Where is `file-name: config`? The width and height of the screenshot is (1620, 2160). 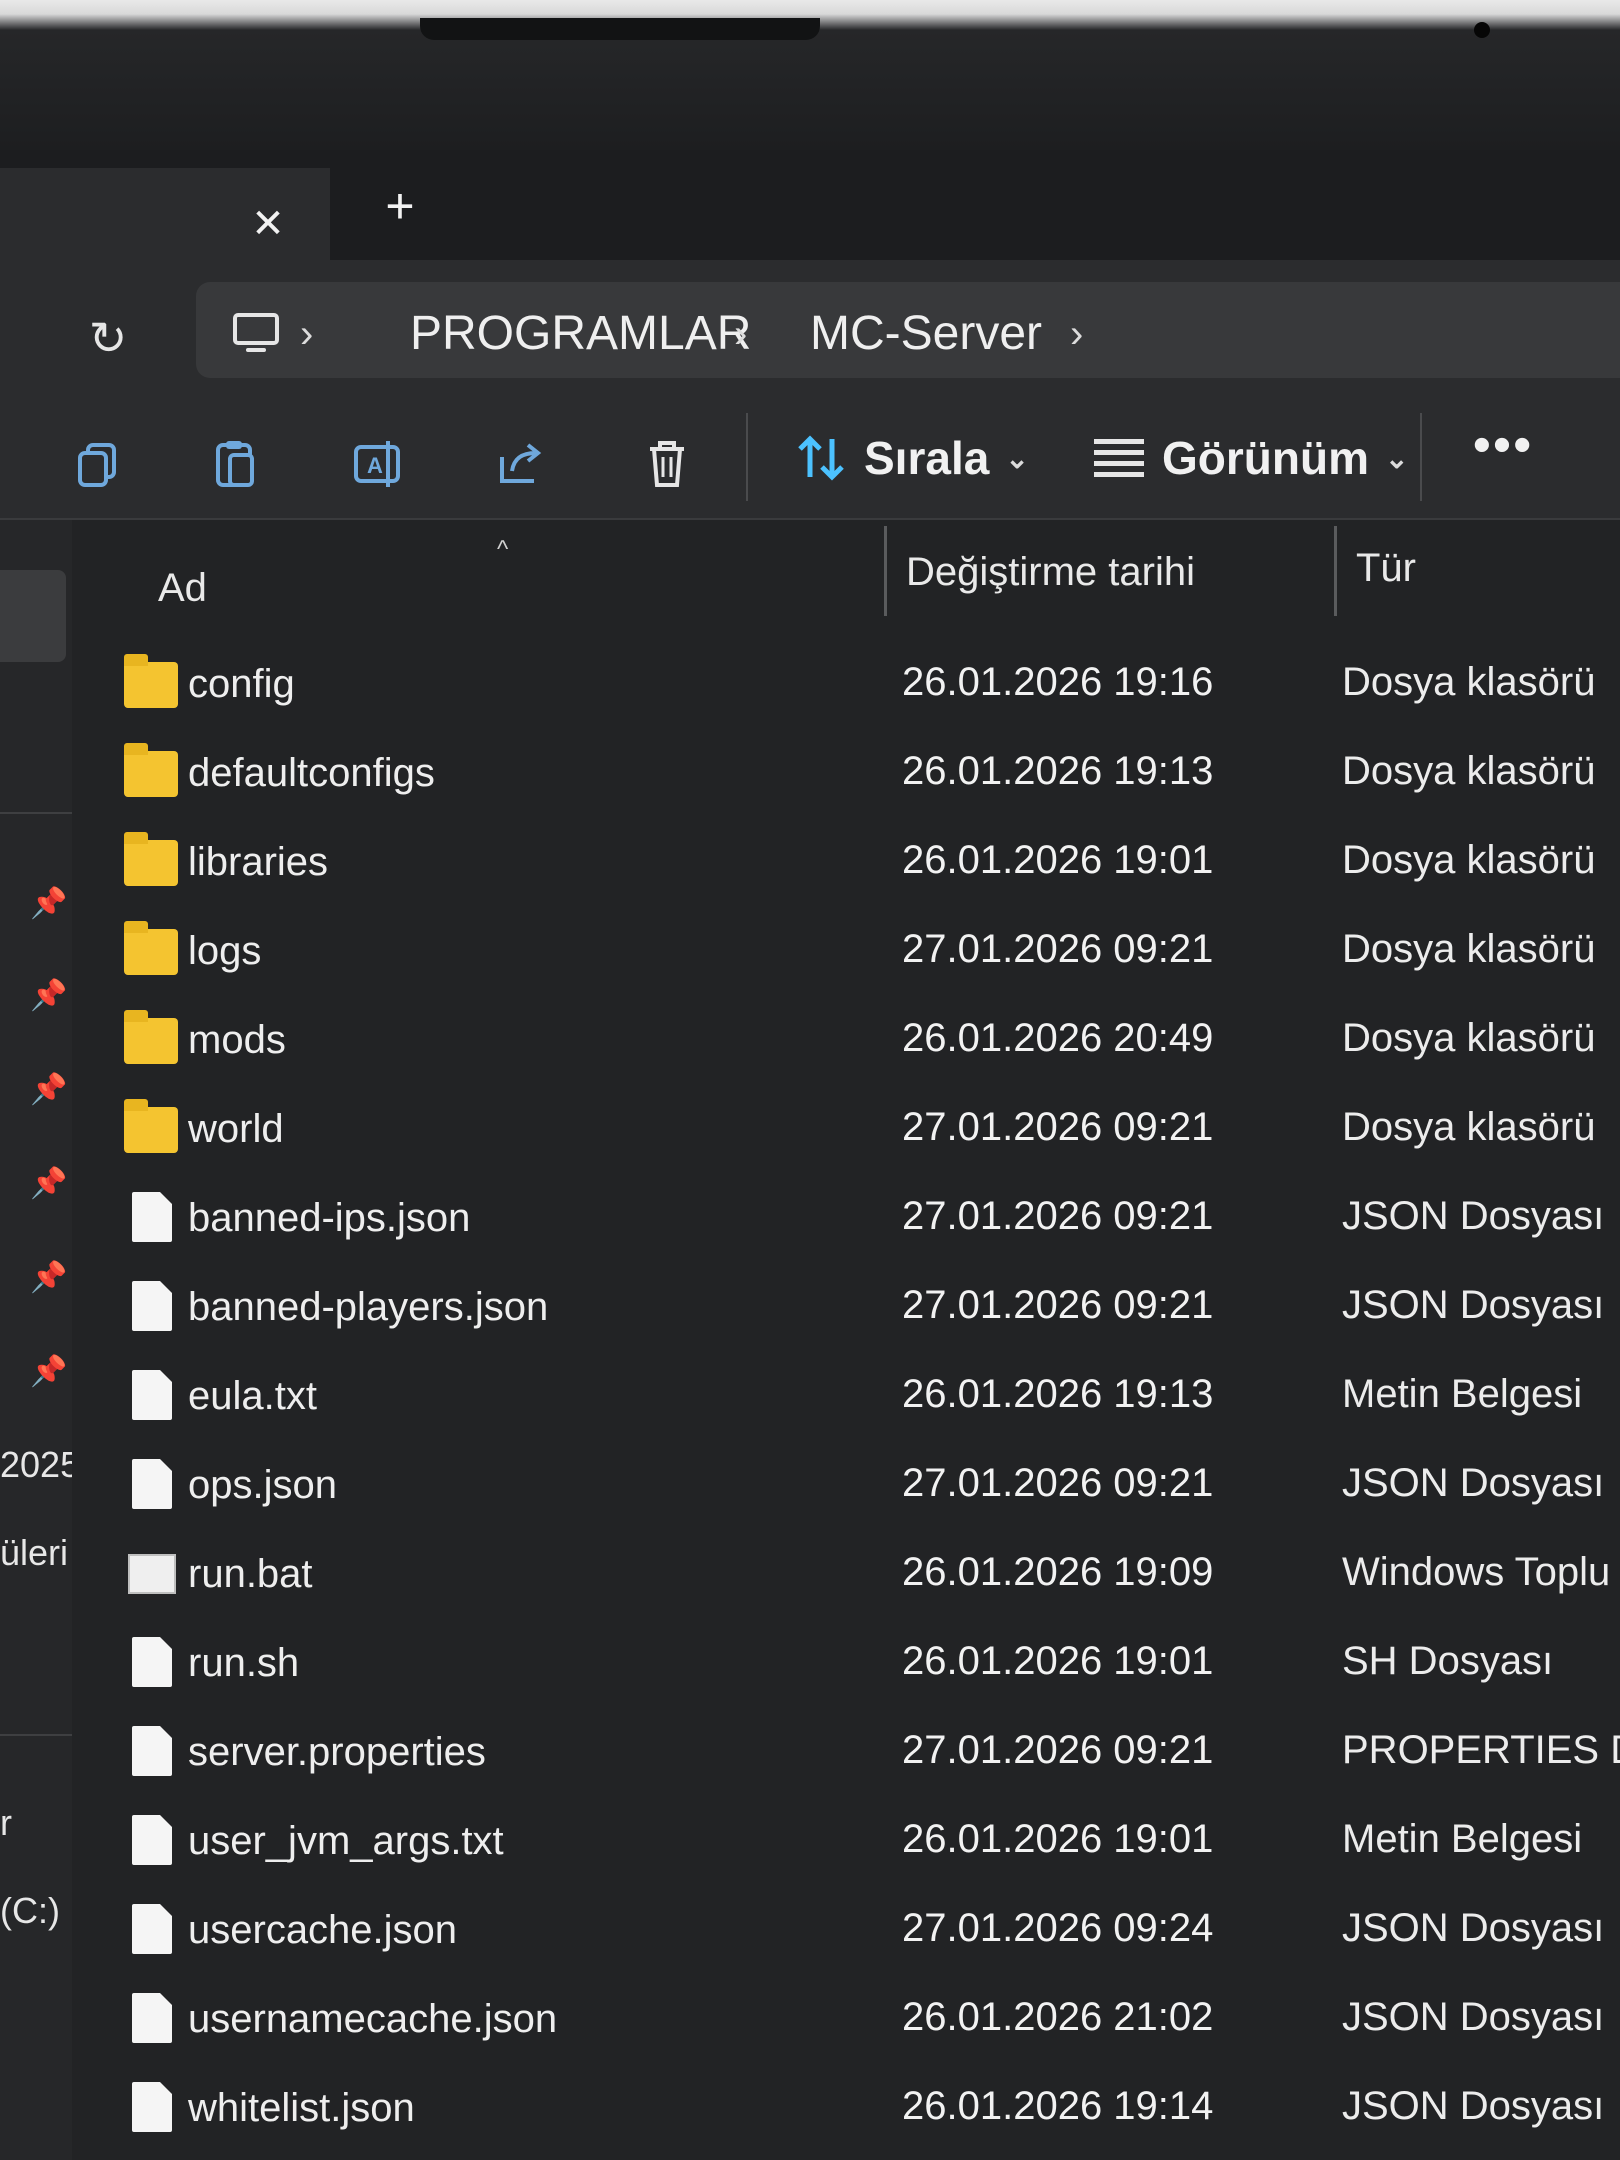
file-name: config is located at coordinates (241, 684).